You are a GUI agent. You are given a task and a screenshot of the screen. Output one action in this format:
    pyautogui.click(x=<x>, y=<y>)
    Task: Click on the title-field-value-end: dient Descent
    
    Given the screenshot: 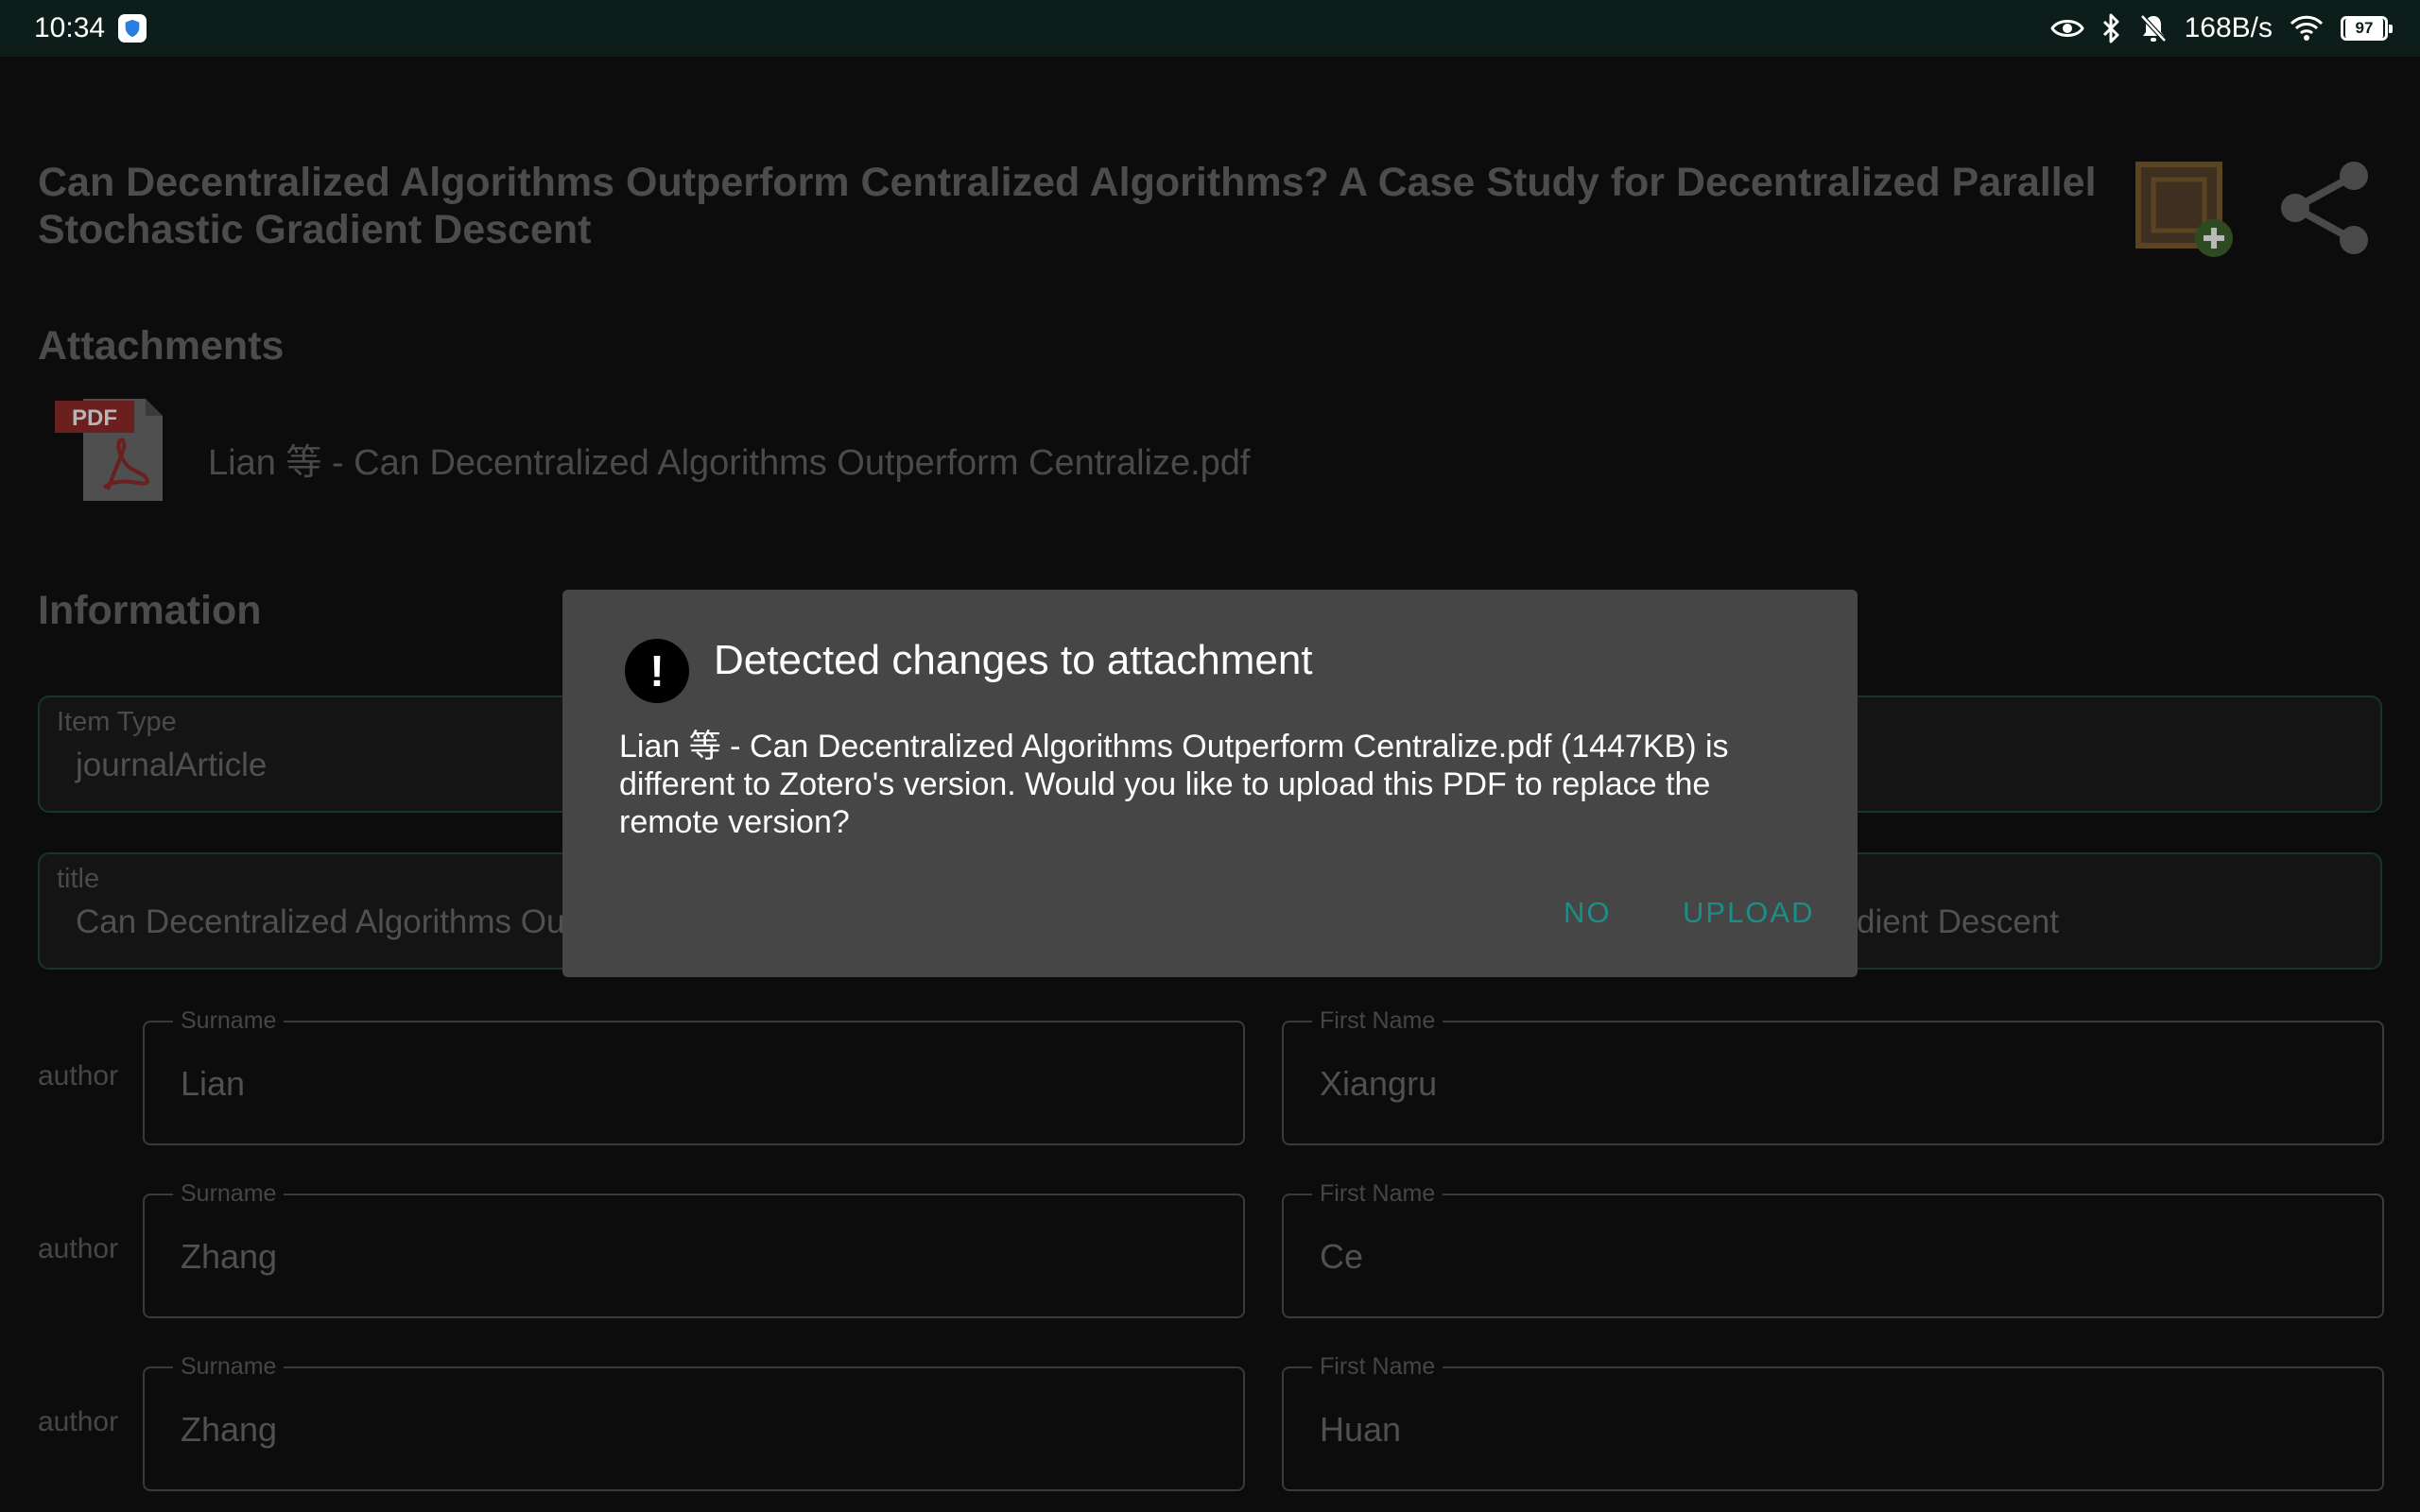 What is the action you would take?
    pyautogui.click(x=1958, y=921)
    